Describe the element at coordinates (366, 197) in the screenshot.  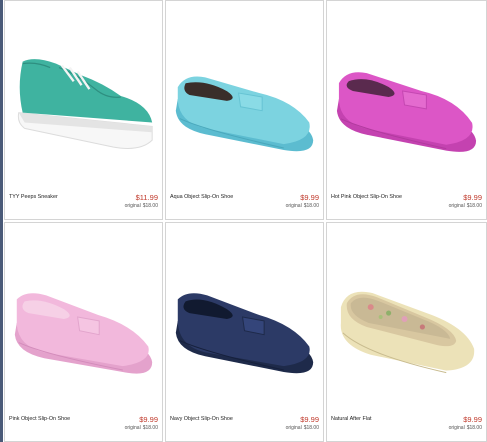
I see `product-name: Hot Pink Object Slip-On Shoe` at that location.